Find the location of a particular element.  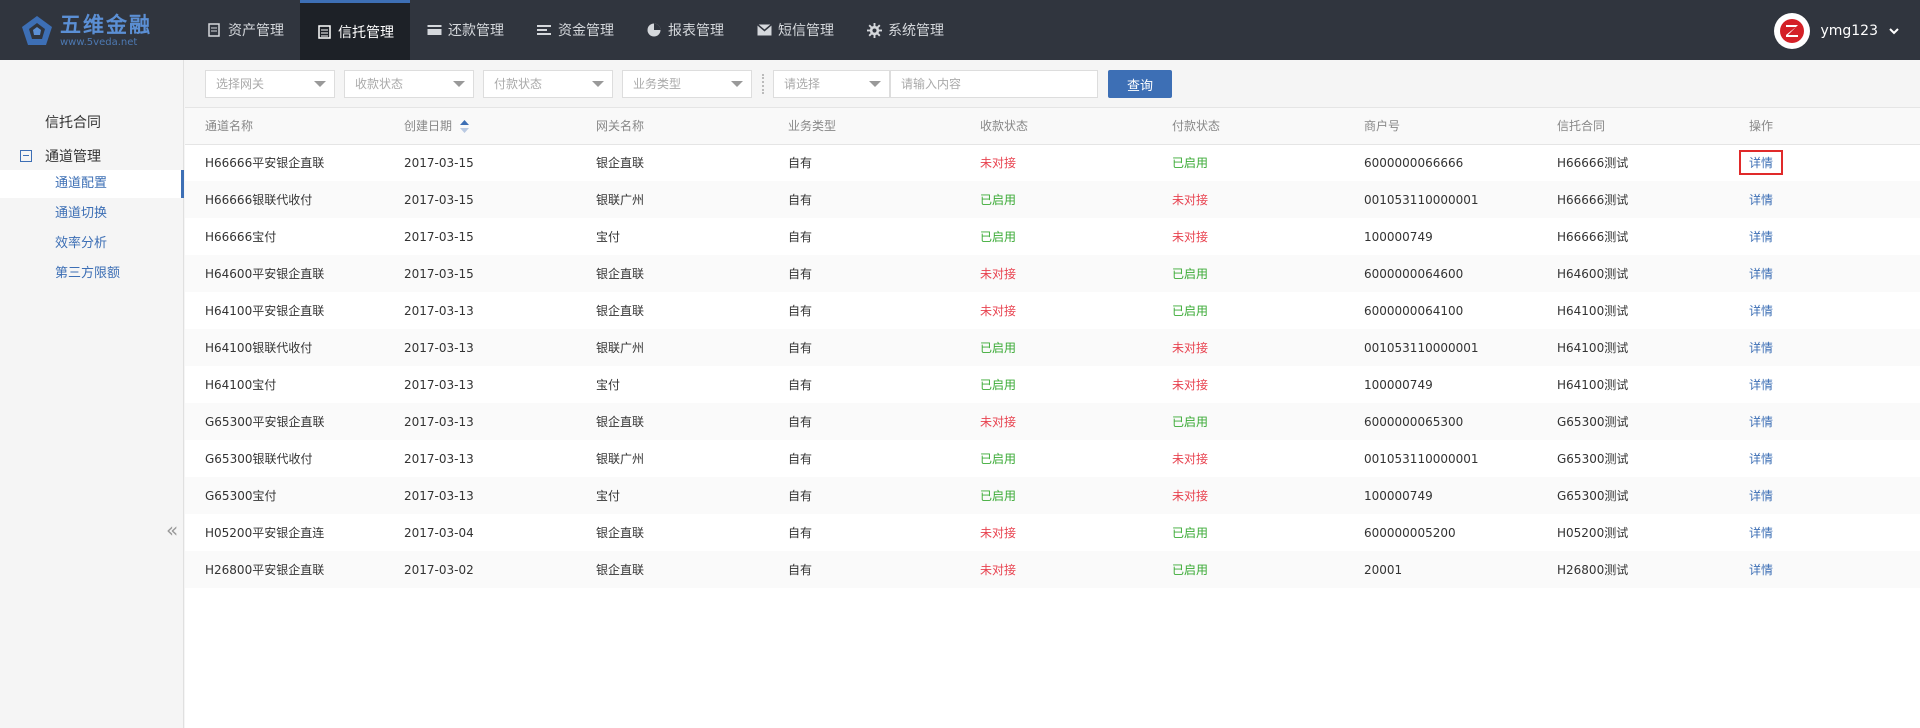

cell-action: 详情 is located at coordinates (1824, 569).